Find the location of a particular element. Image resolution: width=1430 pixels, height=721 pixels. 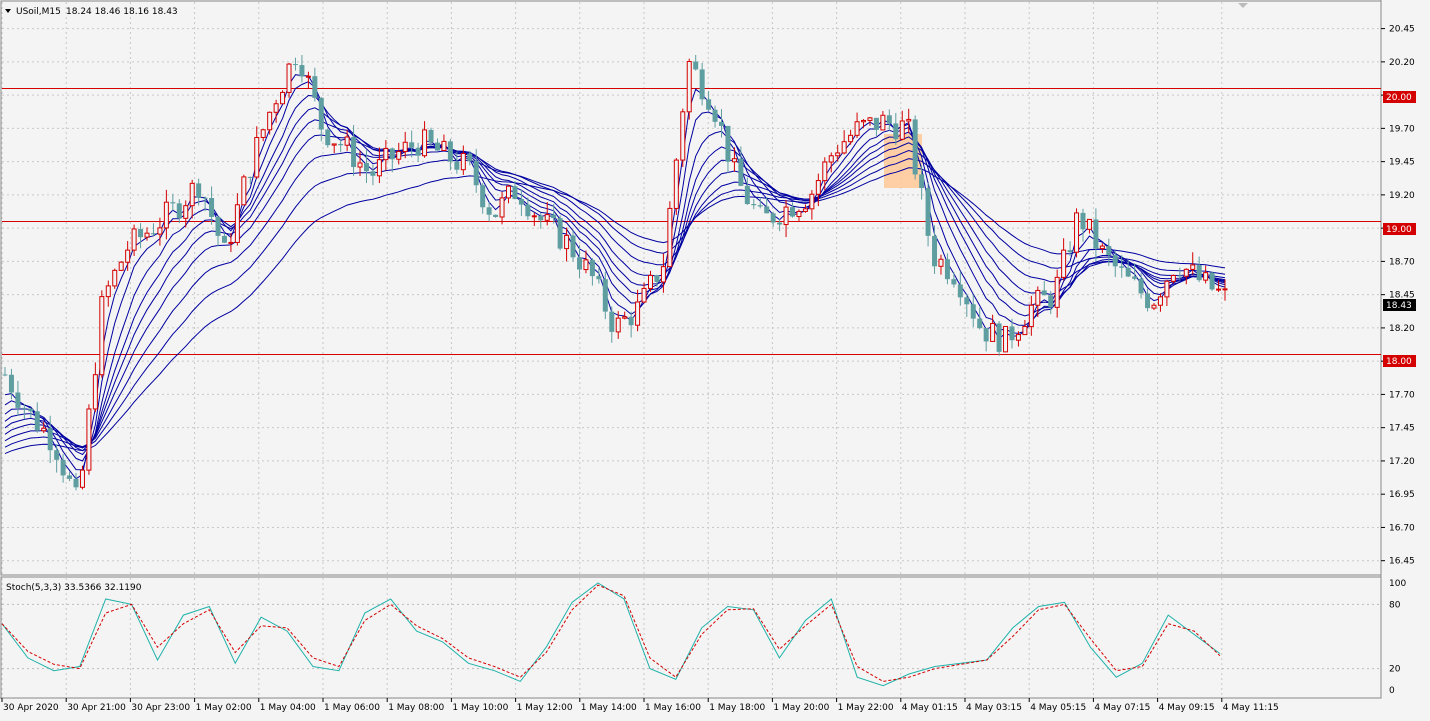

time-tick-label: 1 May 20:00 is located at coordinates (801, 708).